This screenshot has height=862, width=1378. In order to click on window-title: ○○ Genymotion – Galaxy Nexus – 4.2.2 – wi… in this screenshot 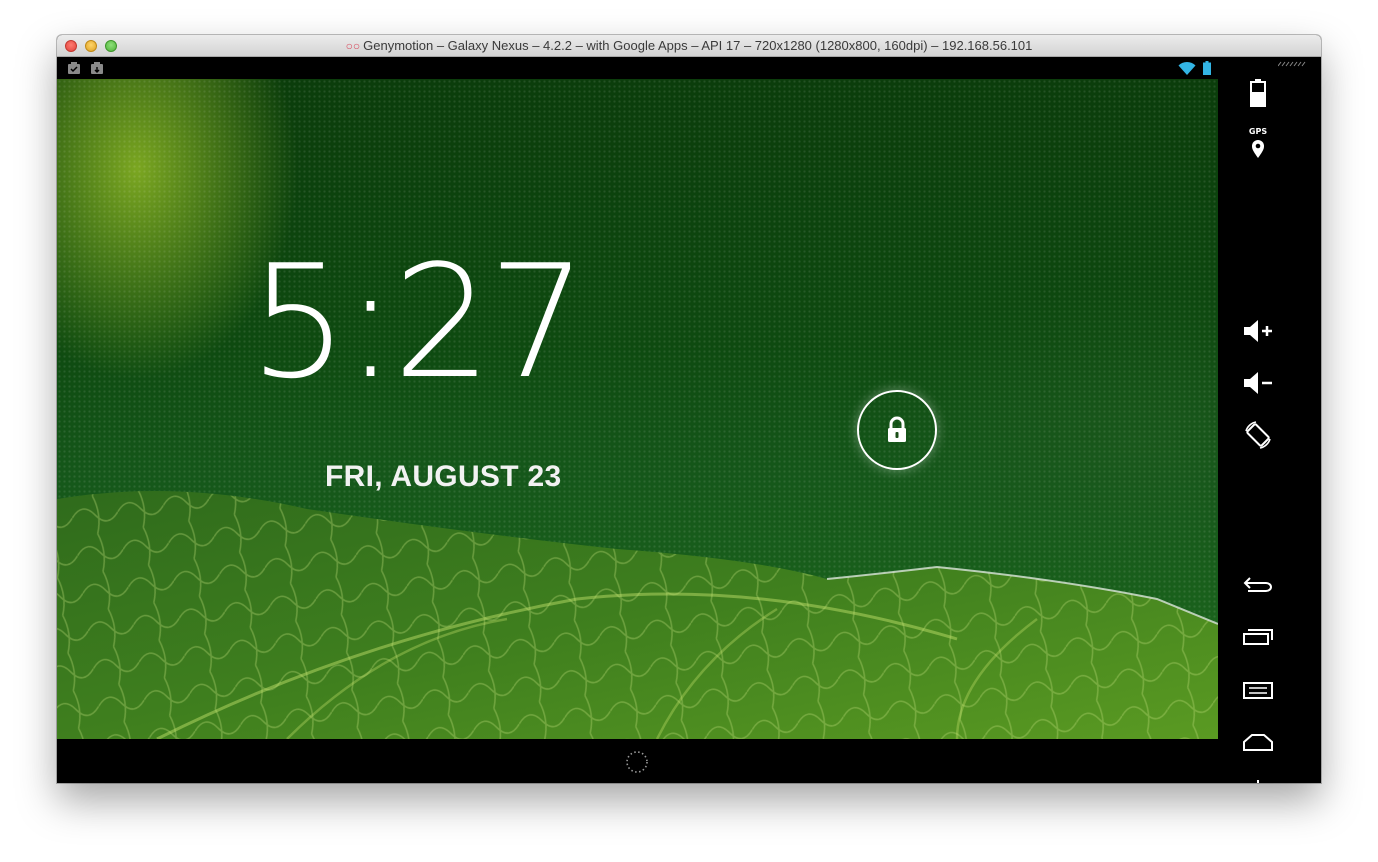, I will do `click(689, 45)`.